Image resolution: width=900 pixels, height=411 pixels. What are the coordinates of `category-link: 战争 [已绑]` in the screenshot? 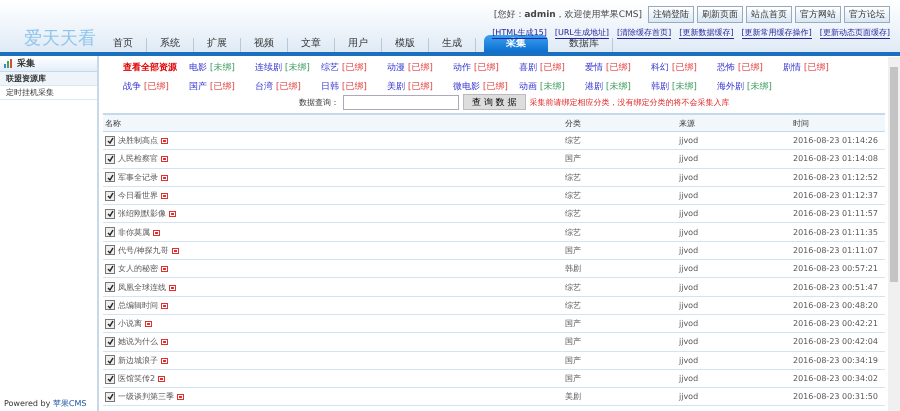 It's located at (156, 86).